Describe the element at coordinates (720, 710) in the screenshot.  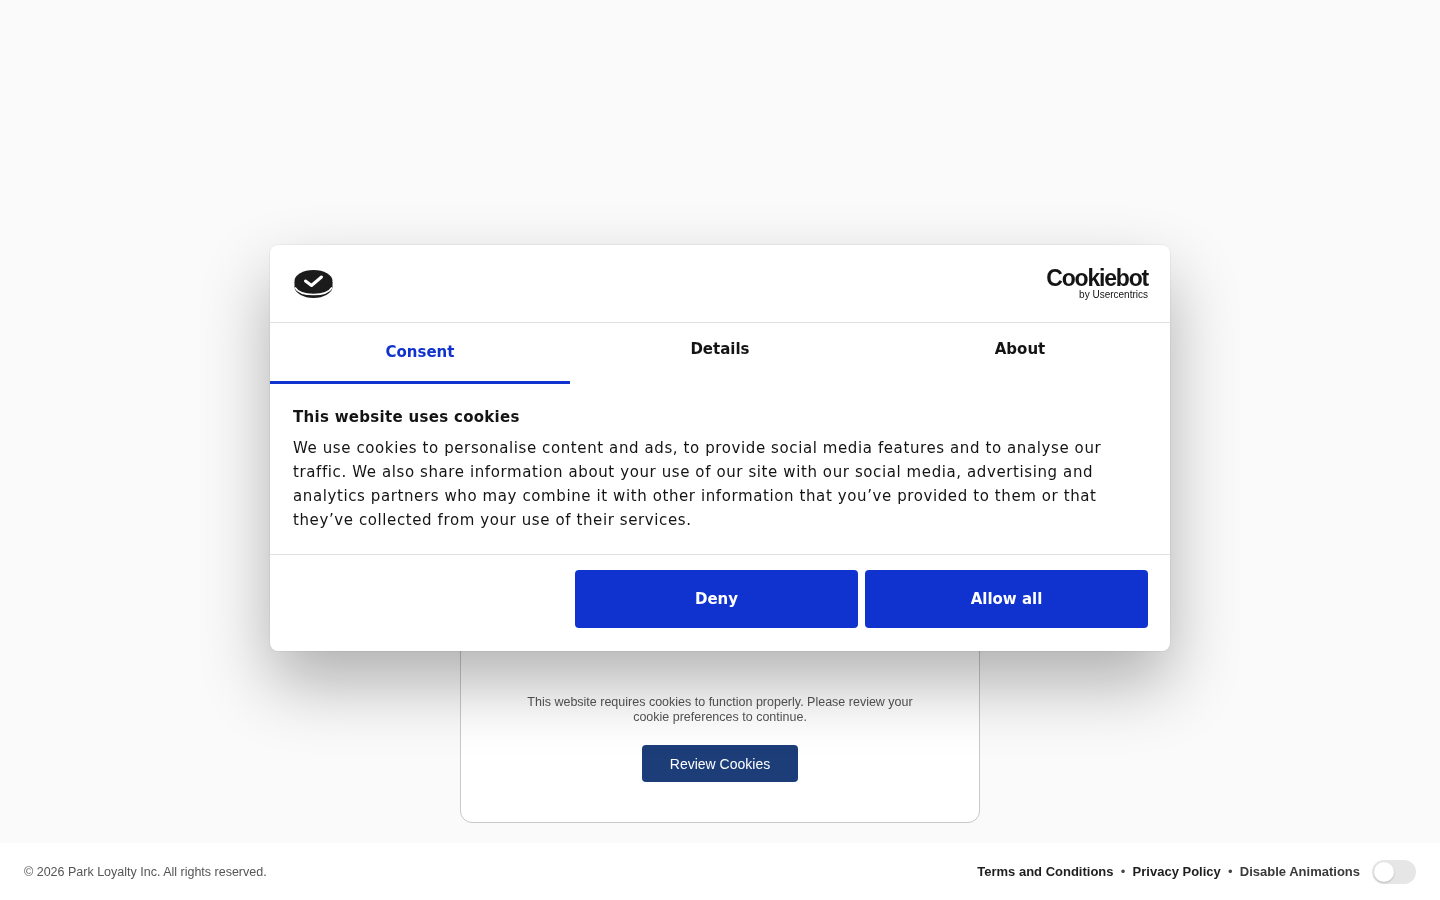
I see `notice-message: This website requires cookies to function properly. Please review your cookie preferences to continue.` at that location.